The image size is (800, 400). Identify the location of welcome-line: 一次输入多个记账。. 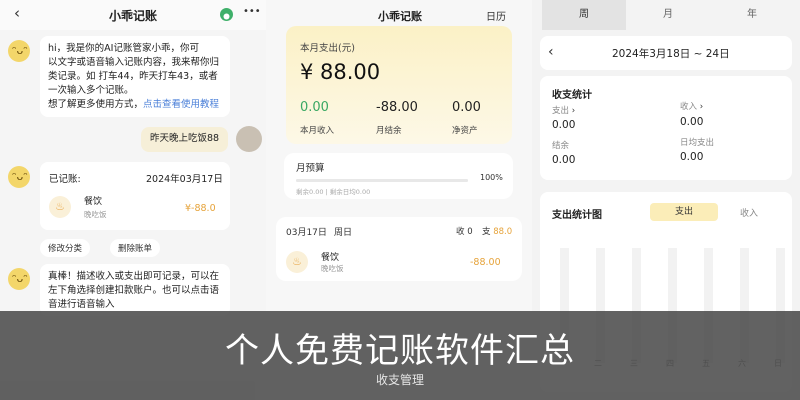
(91, 90).